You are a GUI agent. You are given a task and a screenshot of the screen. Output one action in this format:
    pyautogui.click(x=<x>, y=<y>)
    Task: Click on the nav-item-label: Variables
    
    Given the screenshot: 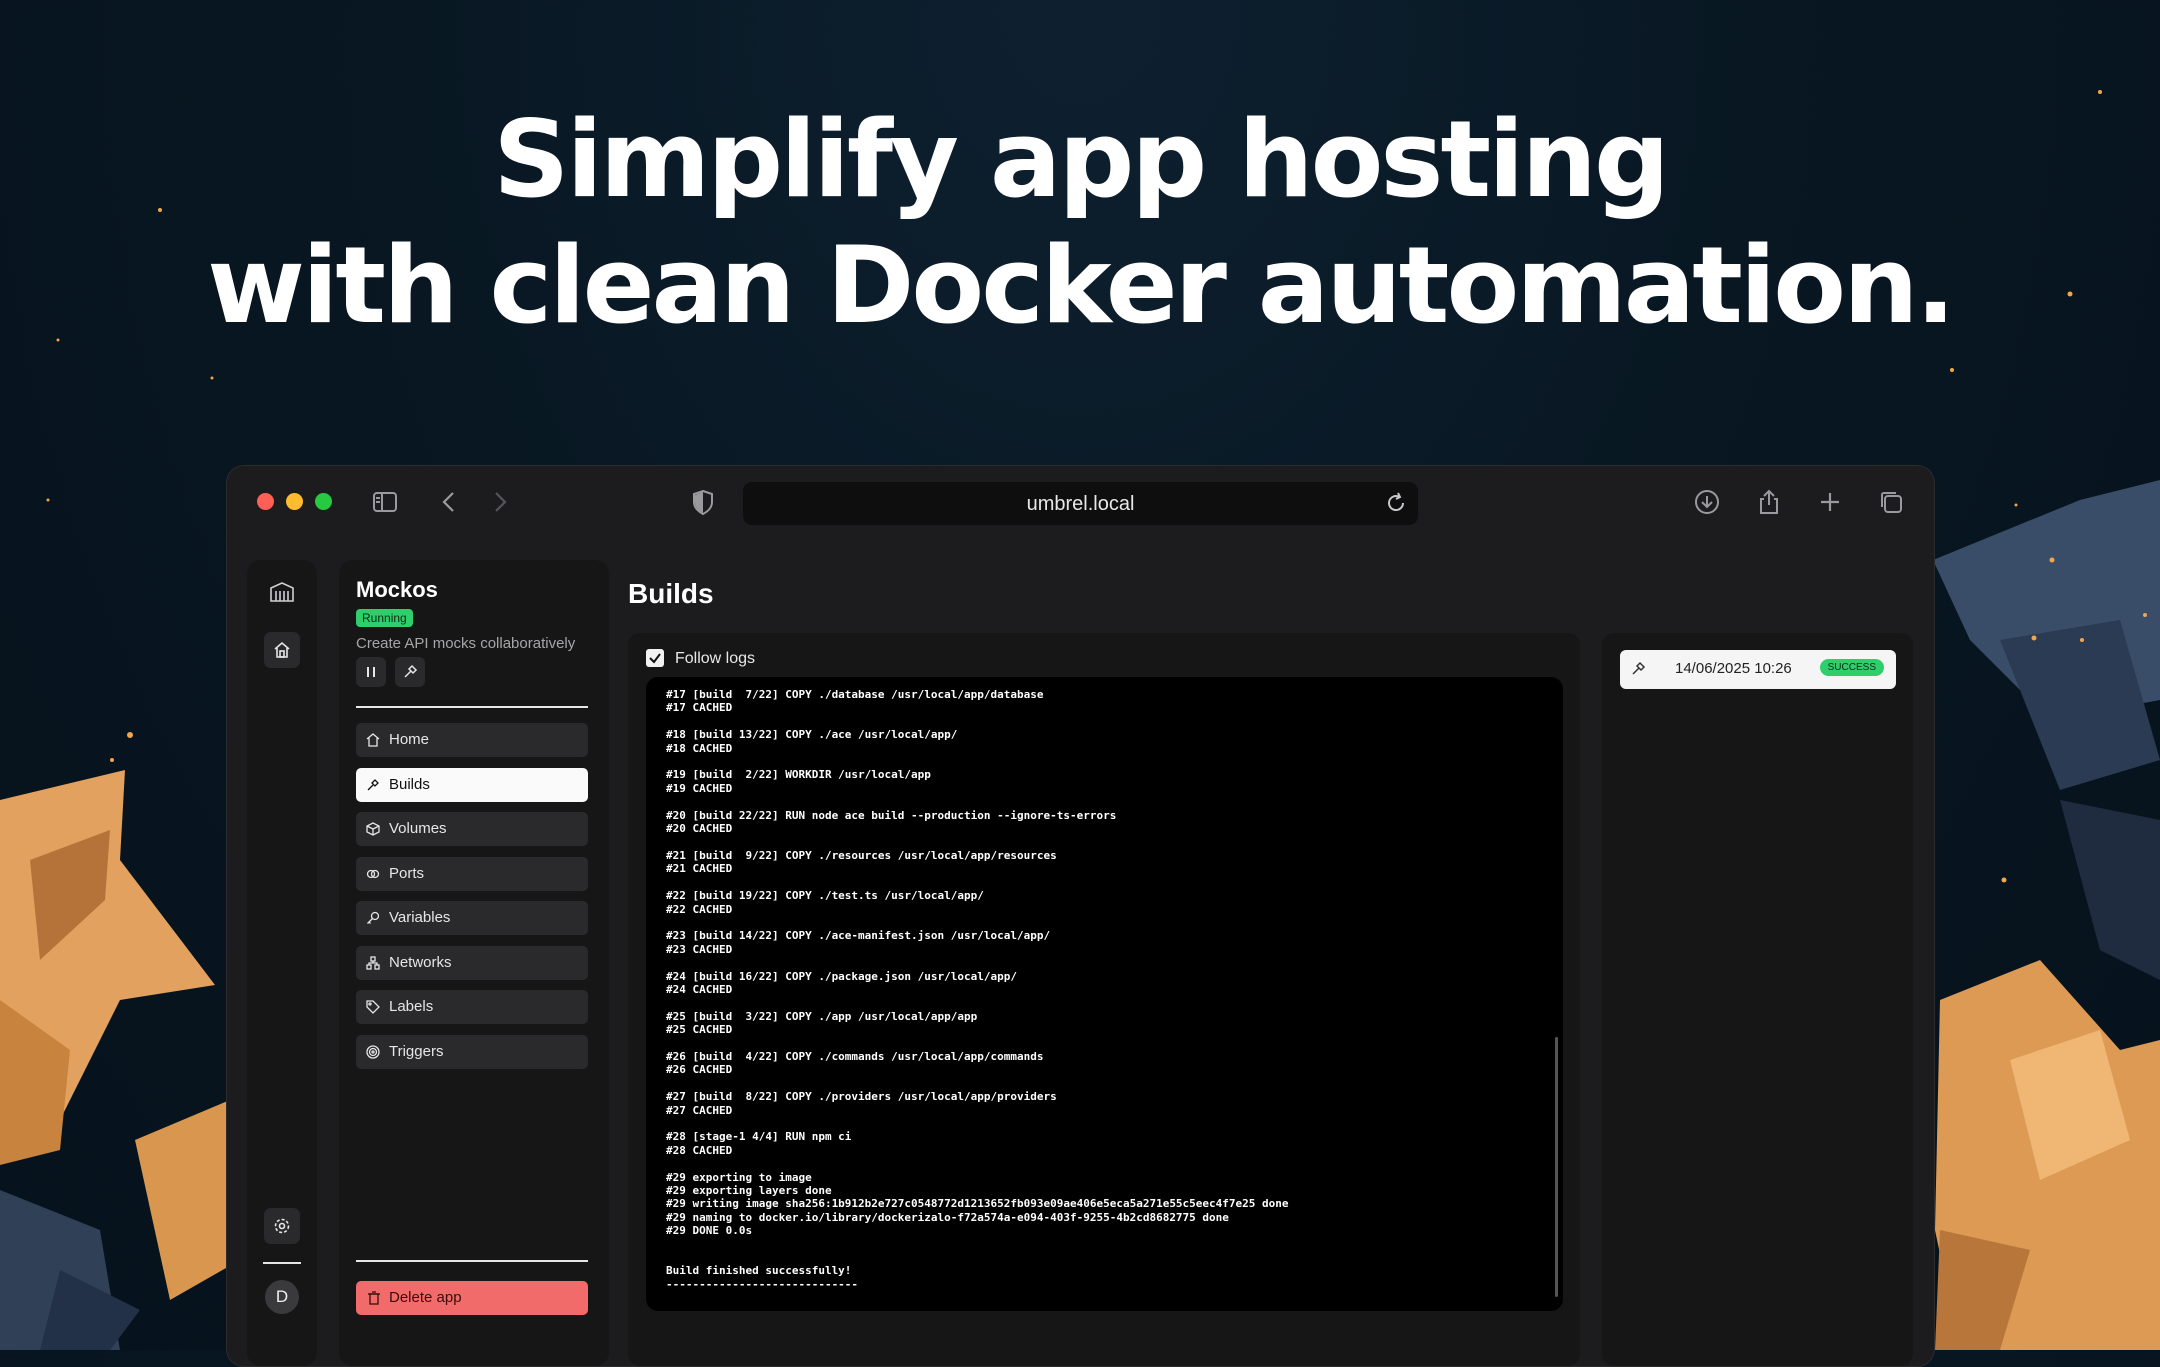 What is the action you would take?
    pyautogui.click(x=420, y=917)
    